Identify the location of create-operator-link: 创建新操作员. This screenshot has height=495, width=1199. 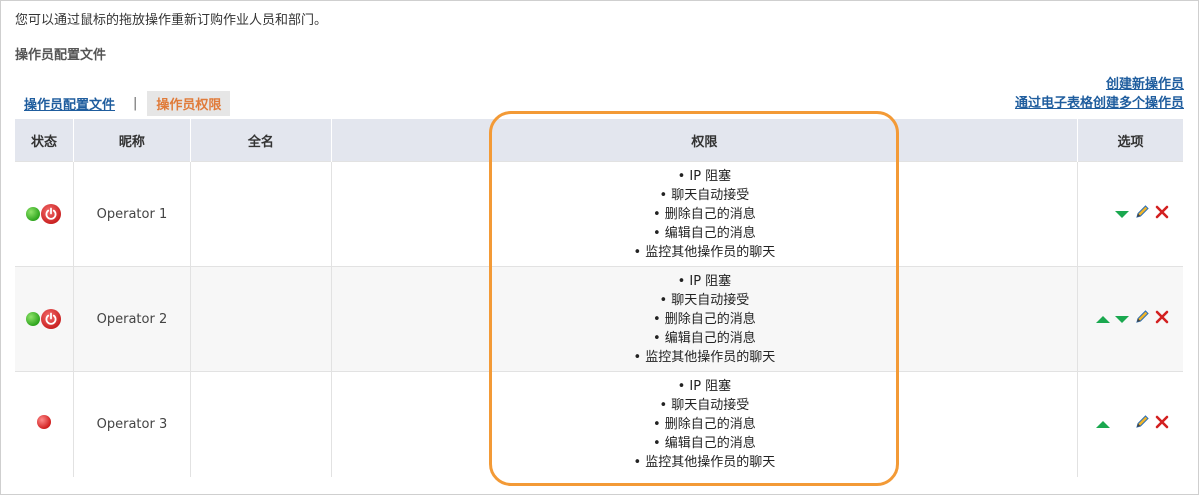
(1099, 84).